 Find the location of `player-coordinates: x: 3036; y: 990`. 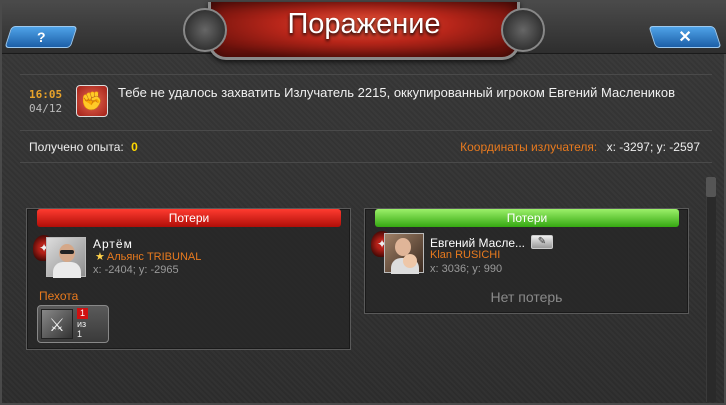

player-coordinates: x: 3036; y: 990 is located at coordinates (466, 269).